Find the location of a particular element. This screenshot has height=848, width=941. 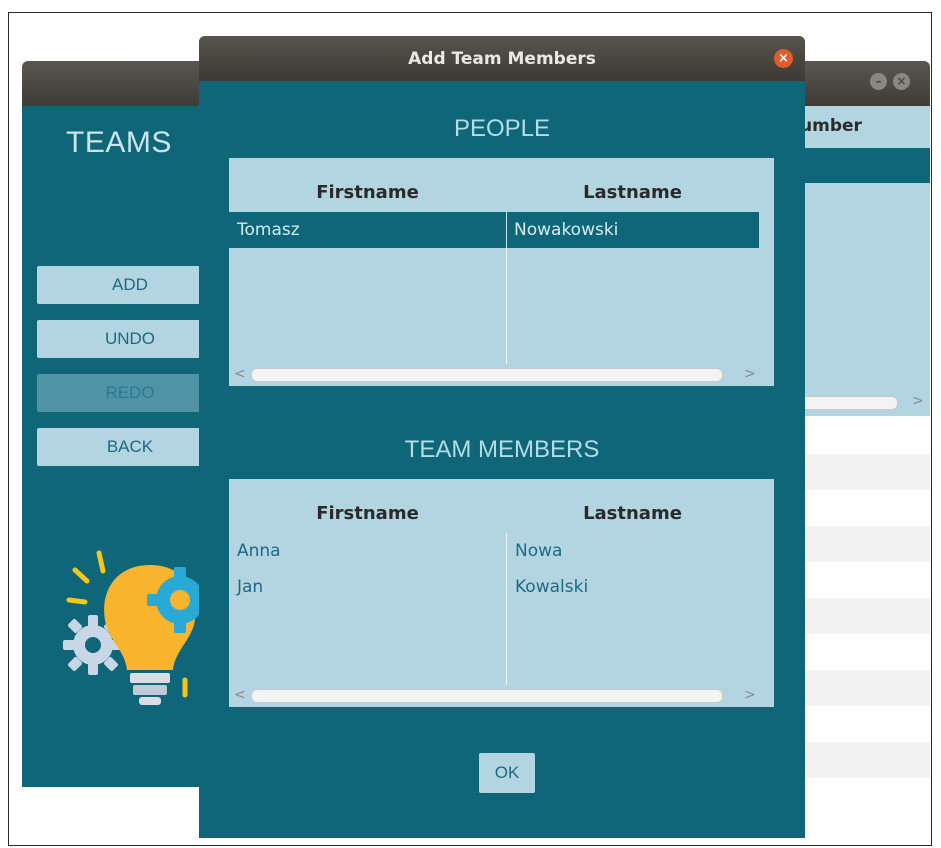

team-column-lastname: Lastname is located at coordinates (632, 513).